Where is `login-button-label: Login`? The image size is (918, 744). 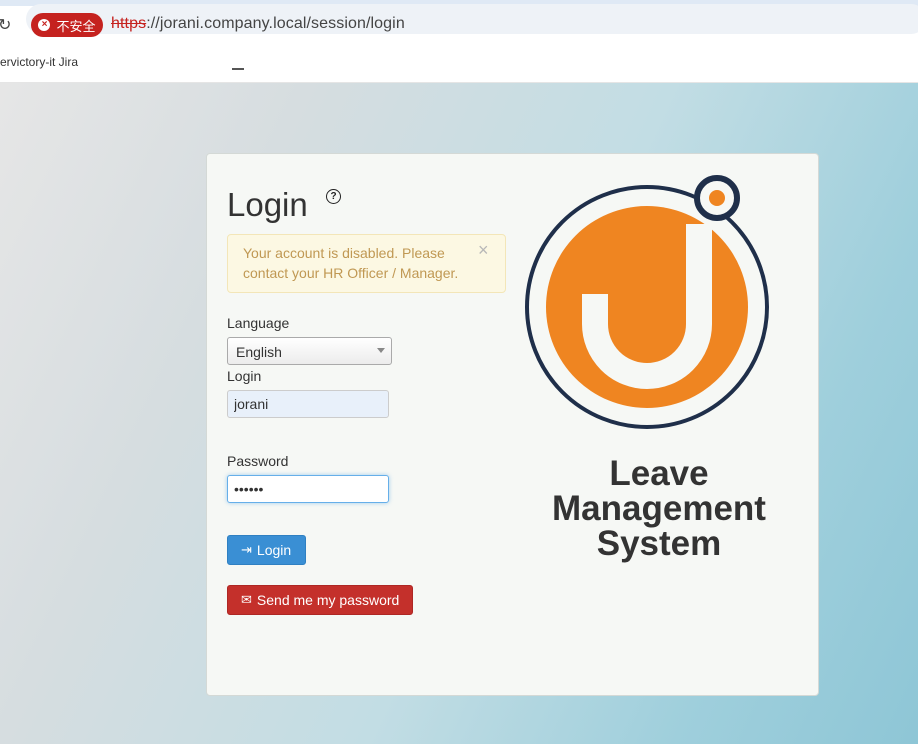 login-button-label: Login is located at coordinates (274, 550).